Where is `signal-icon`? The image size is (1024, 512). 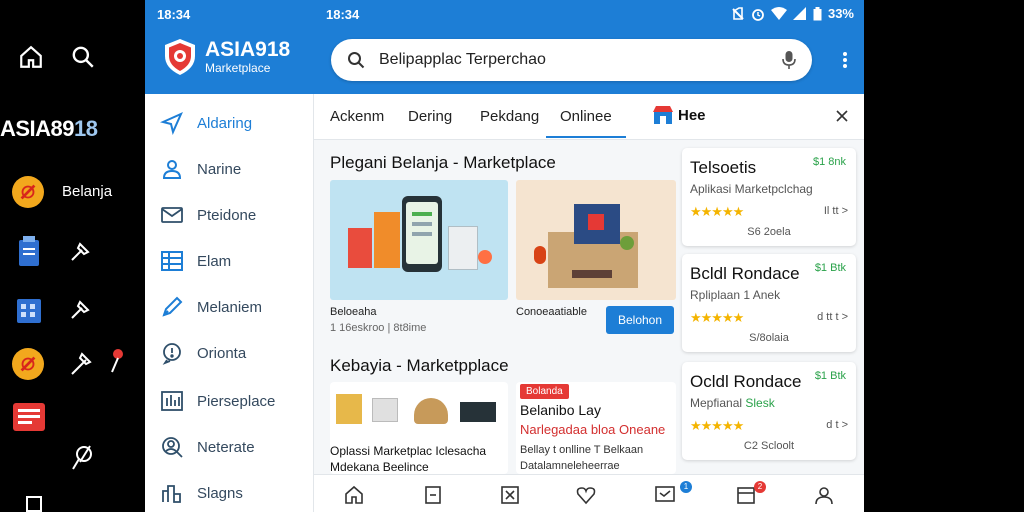 signal-icon is located at coordinates (799, 13).